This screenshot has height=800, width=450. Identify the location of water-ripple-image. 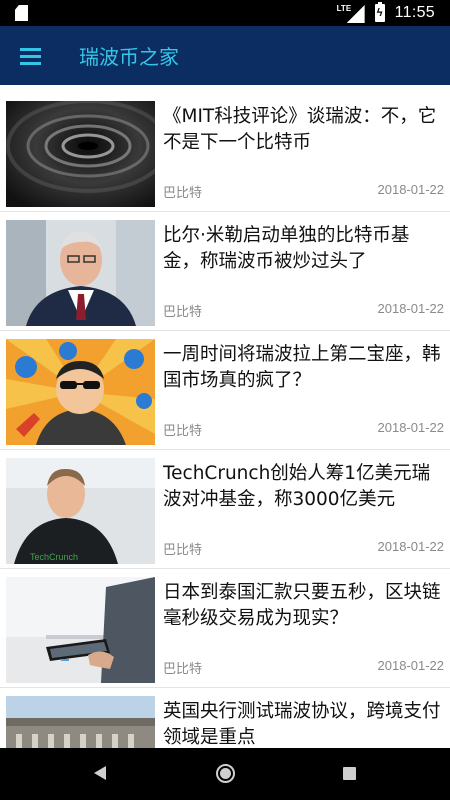
(80, 154).